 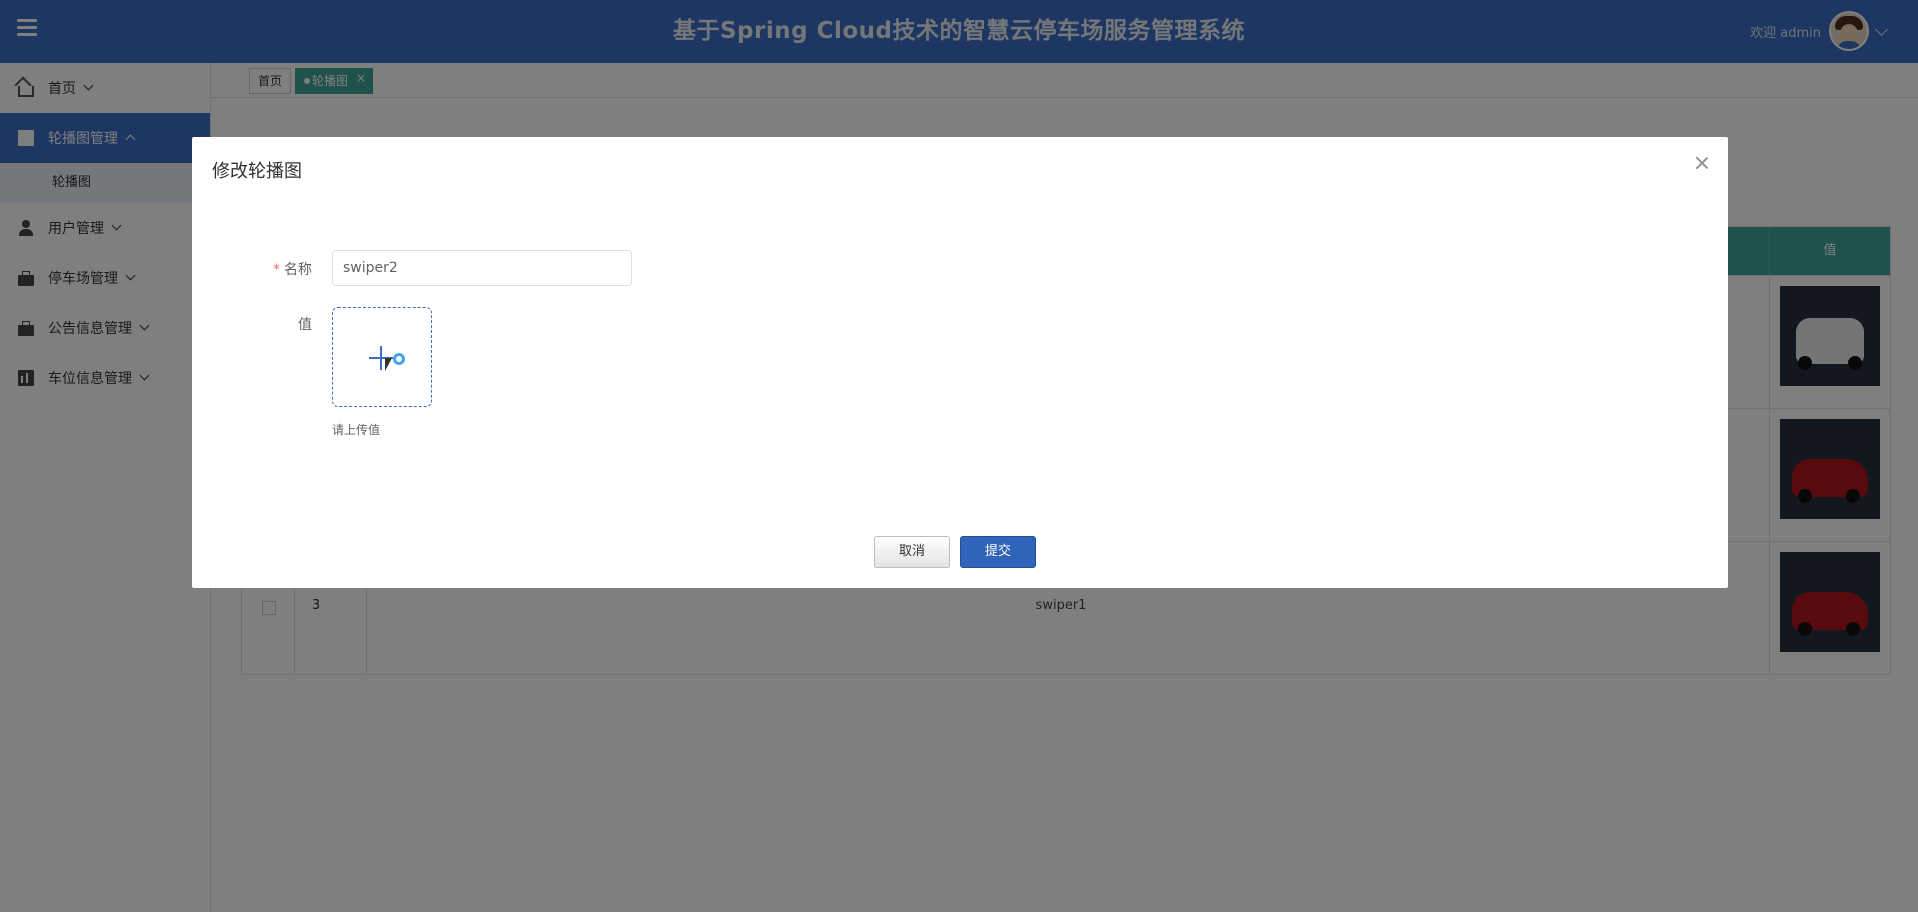 What do you see at coordinates (382, 357) in the screenshot?
I see `image-uploader` at bounding box center [382, 357].